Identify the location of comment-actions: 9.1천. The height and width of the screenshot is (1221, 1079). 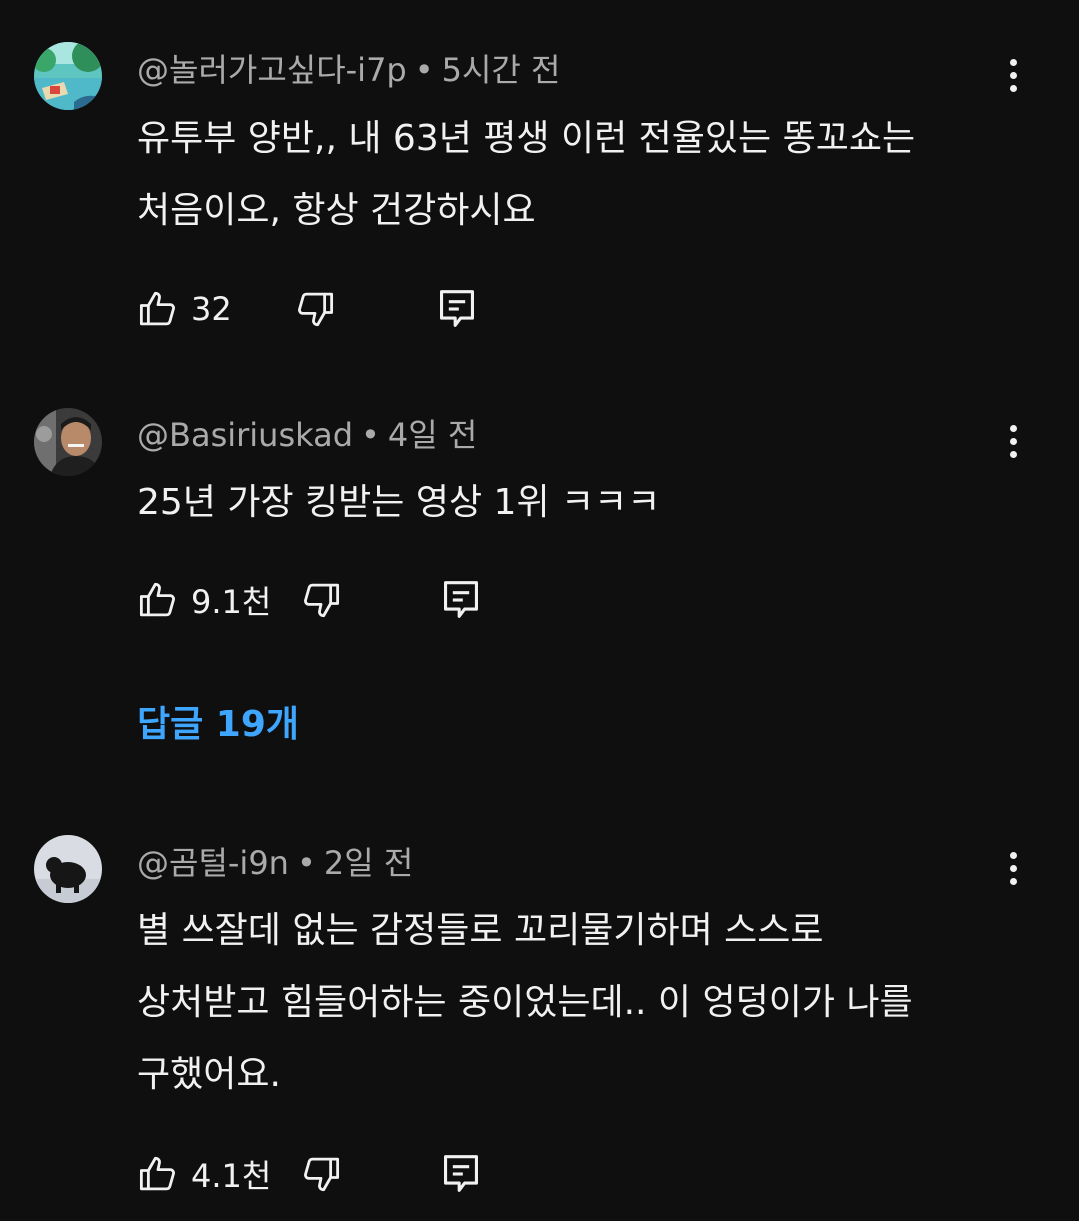
(337, 600).